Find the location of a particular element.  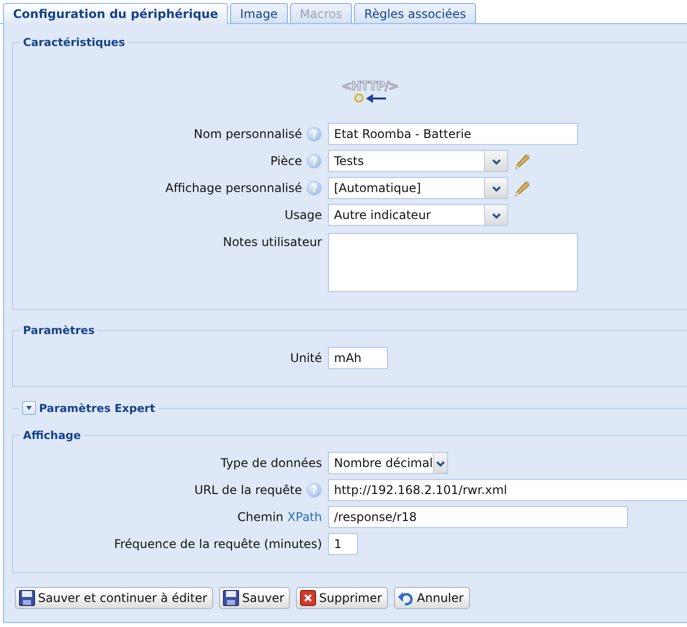

http-logo: <HTTP/> is located at coordinates (370, 86).